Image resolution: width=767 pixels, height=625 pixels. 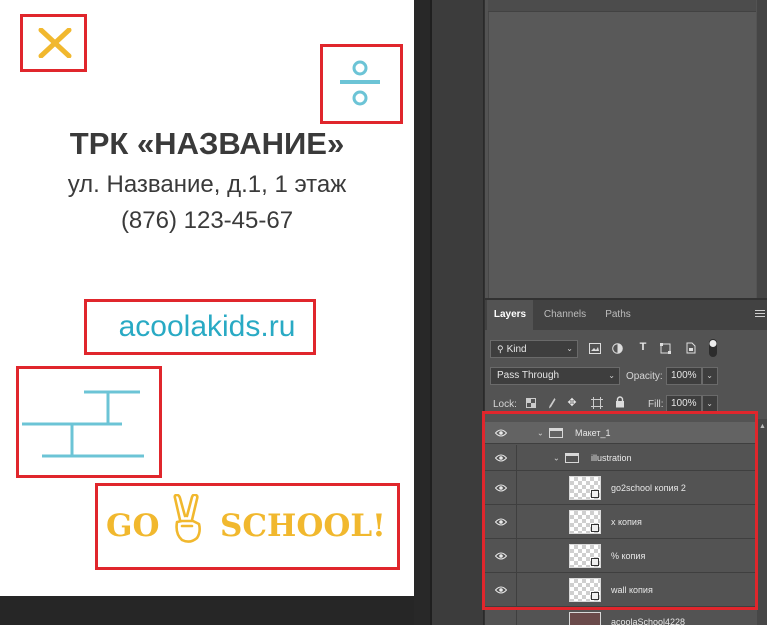 What do you see at coordinates (684, 403) in the screenshot?
I see `fill-value: 100%` at bounding box center [684, 403].